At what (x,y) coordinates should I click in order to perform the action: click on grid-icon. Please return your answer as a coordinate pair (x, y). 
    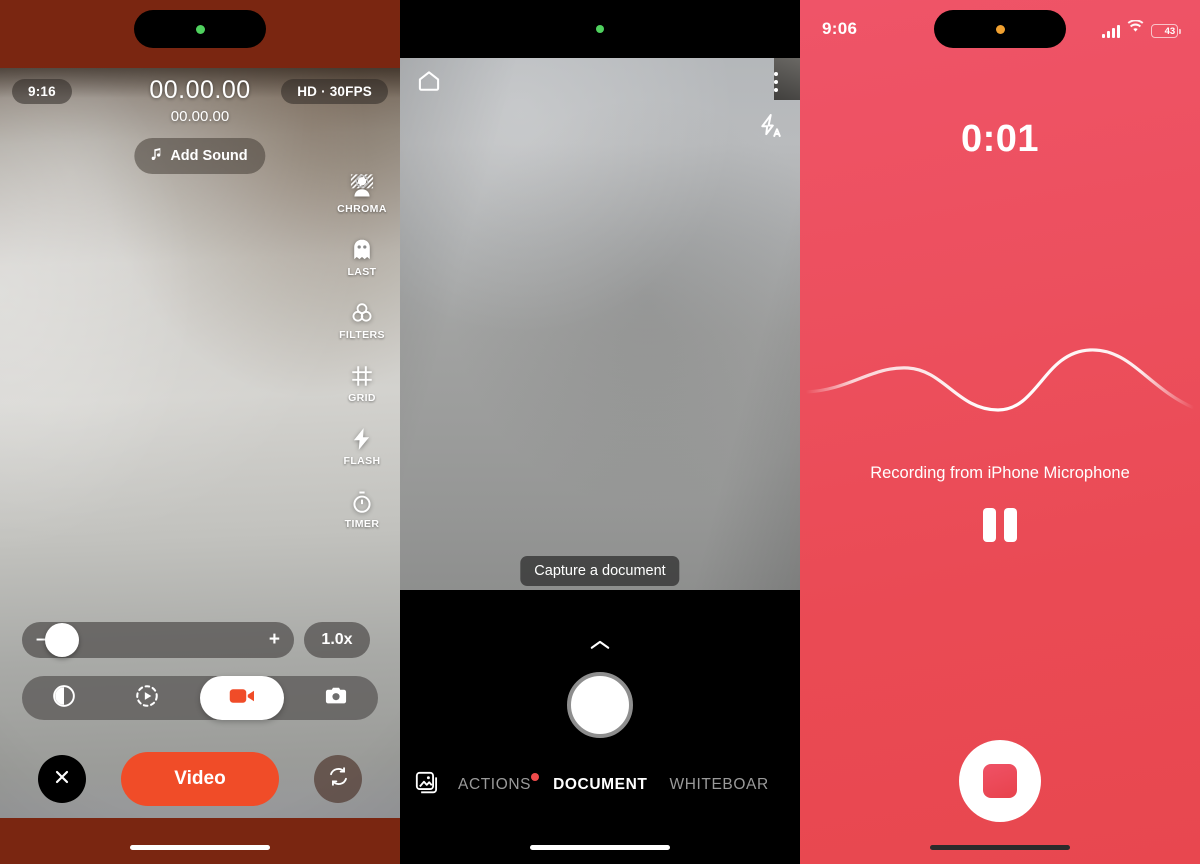
    Looking at the image, I should click on (362, 376).